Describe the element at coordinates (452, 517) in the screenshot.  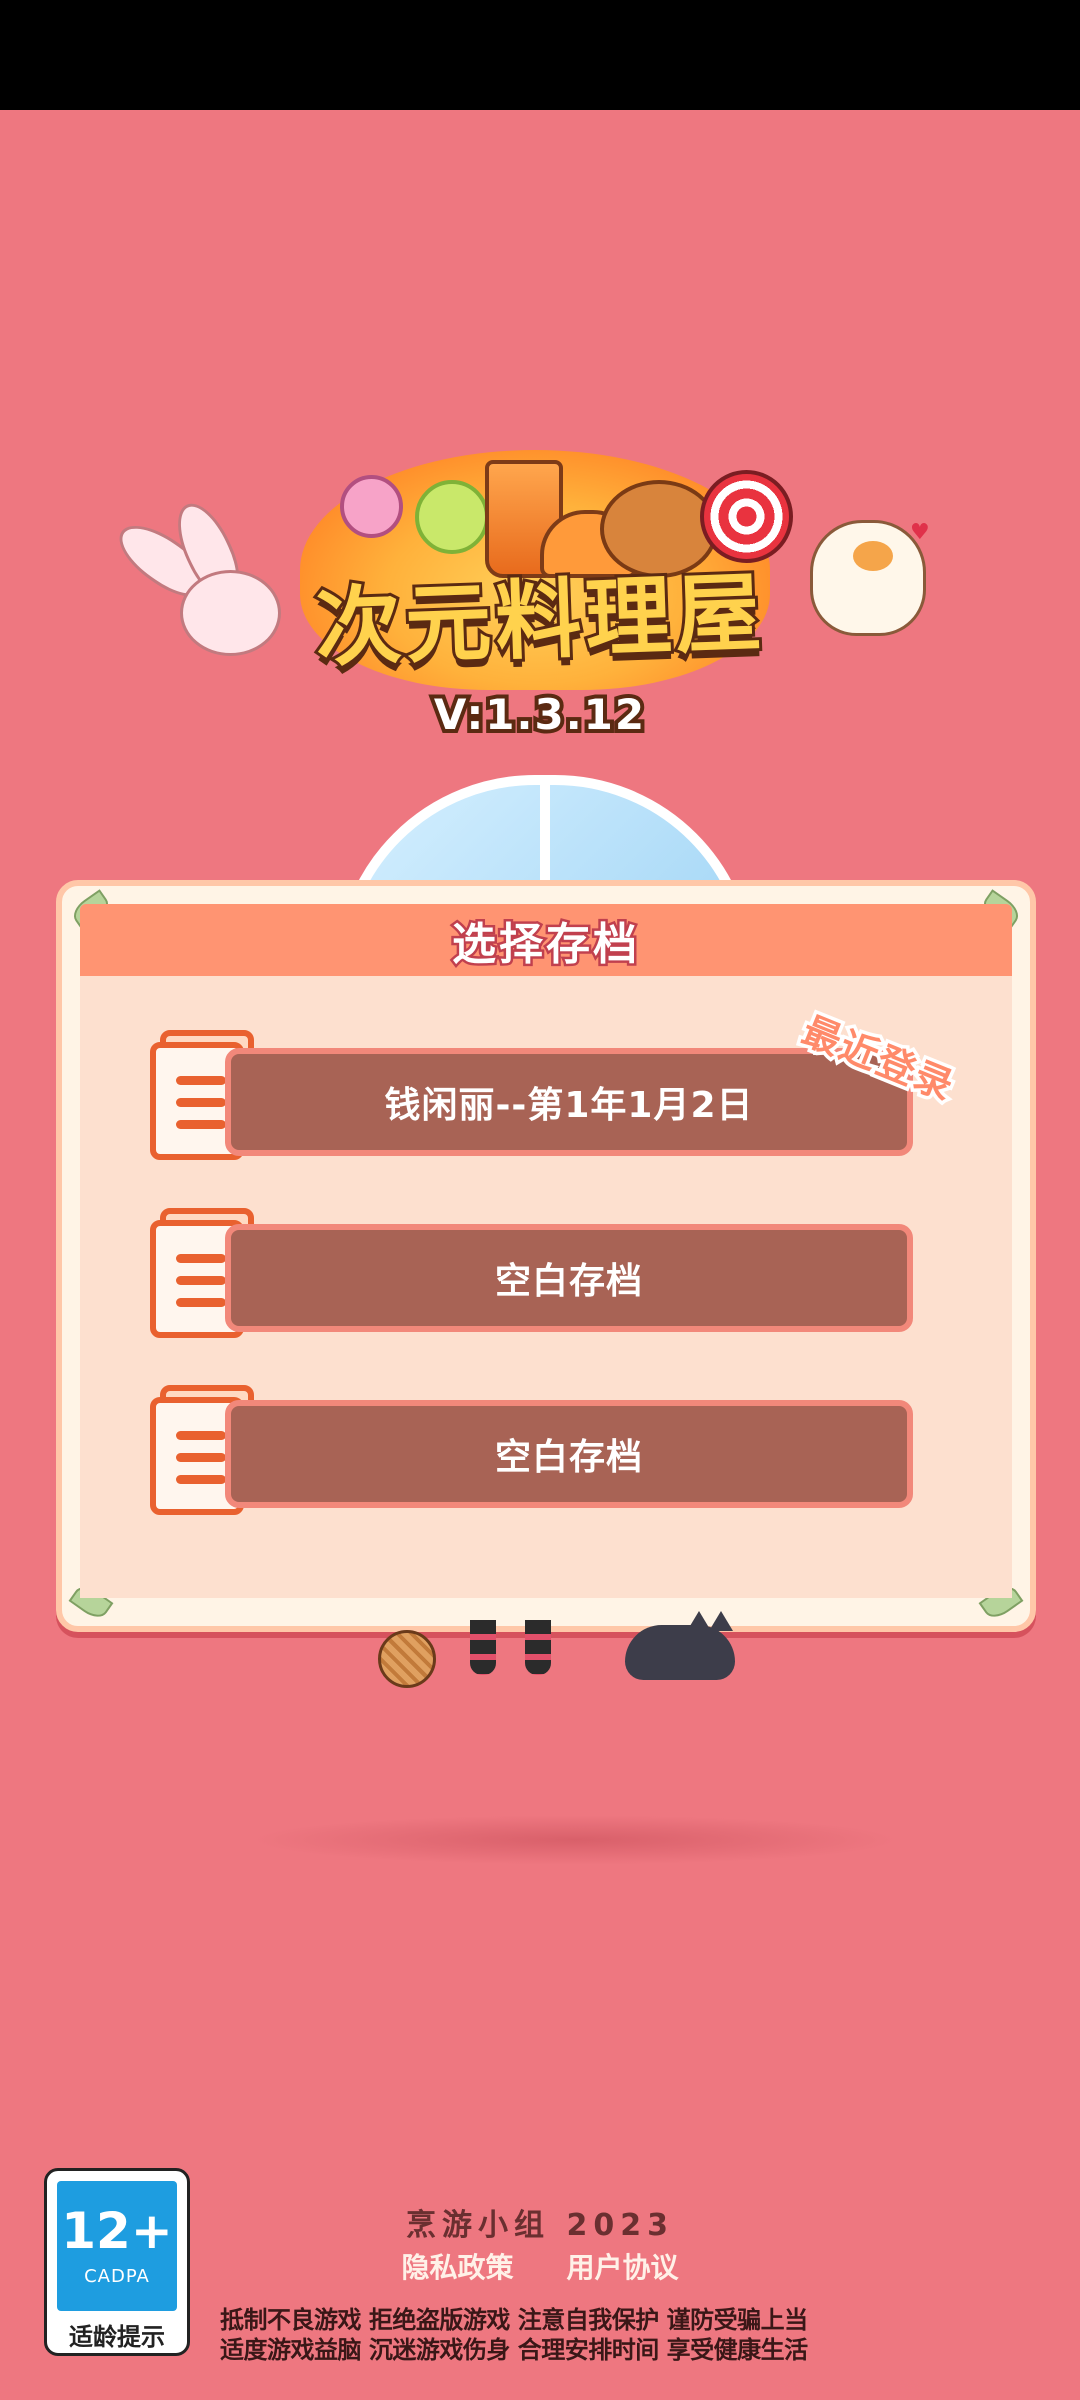
I see `lime-icon` at that location.